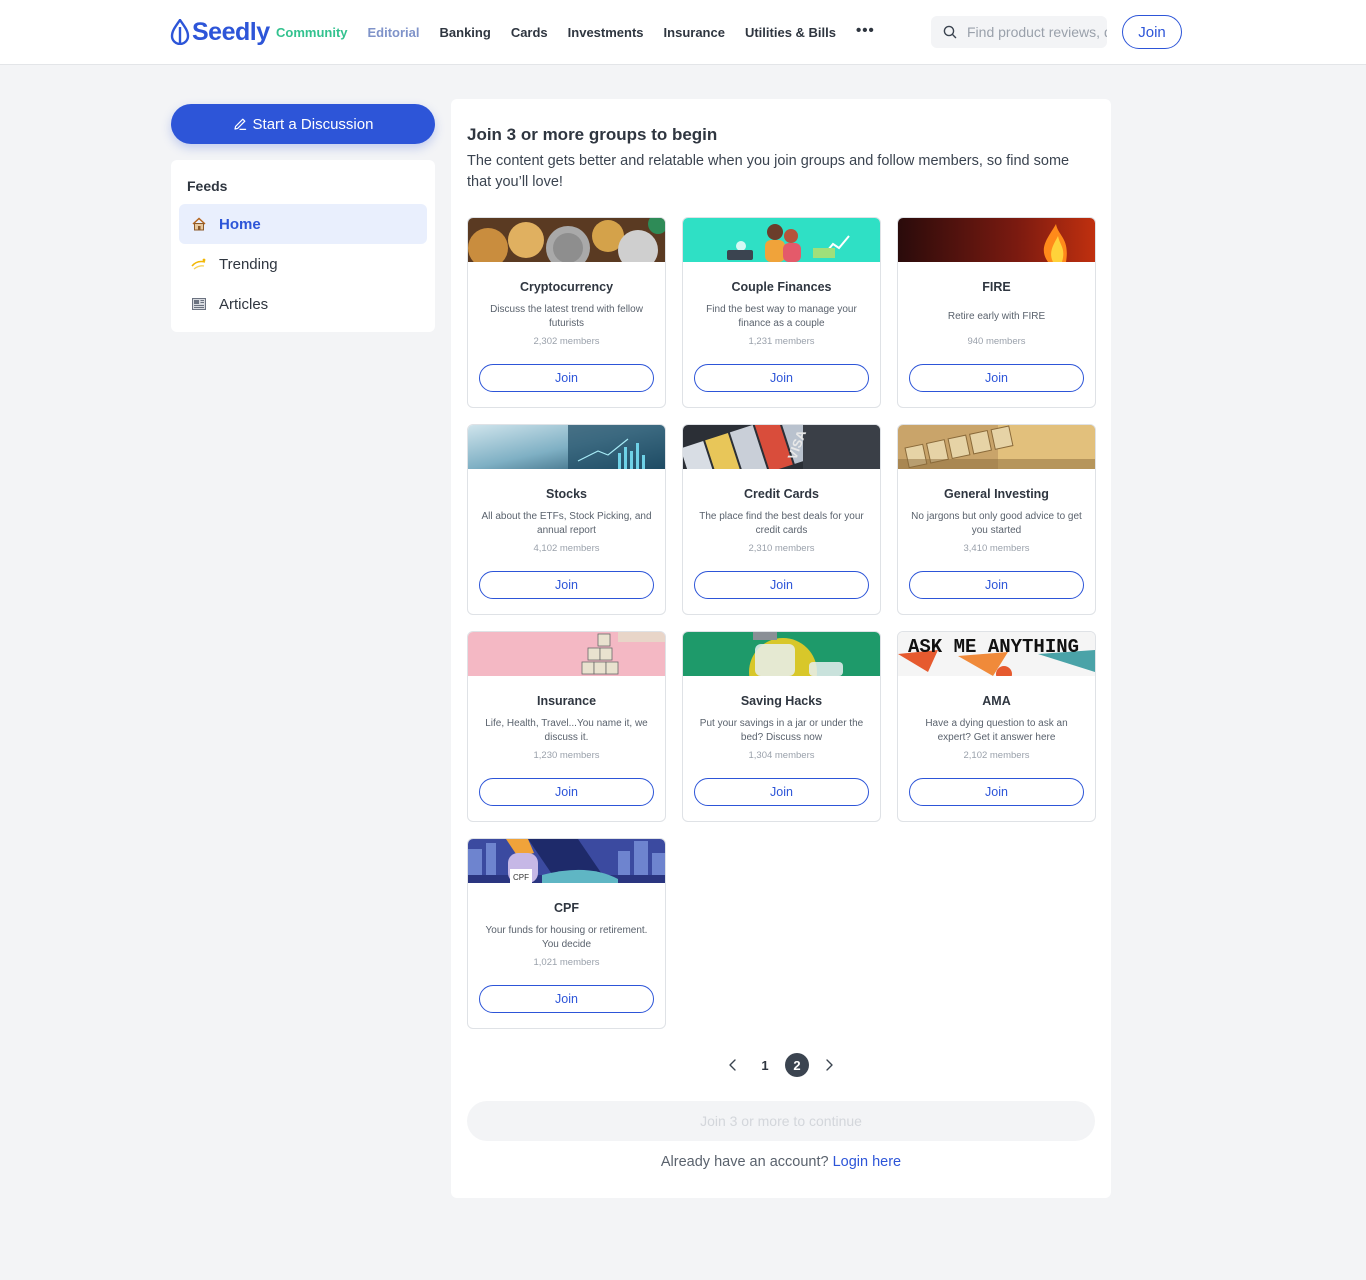 The image size is (1366, 1280). I want to click on login-prompt-line: Already have an account? Login here, so click(781, 1162).